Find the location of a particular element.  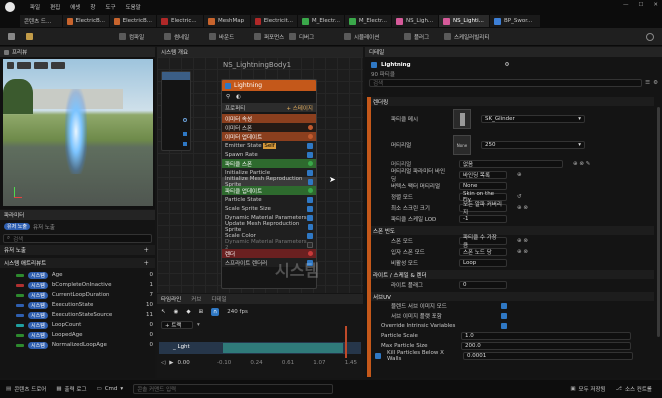

bounds-button: 바운드 is located at coordinates (221, 36).